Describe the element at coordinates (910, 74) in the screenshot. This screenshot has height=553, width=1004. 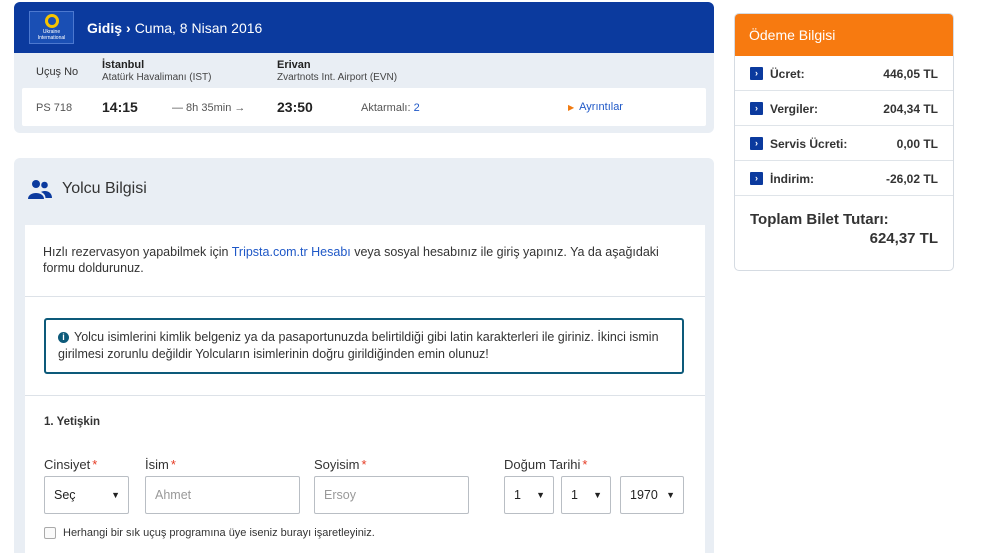
I see `payment-line-value: 446,05 TL` at that location.